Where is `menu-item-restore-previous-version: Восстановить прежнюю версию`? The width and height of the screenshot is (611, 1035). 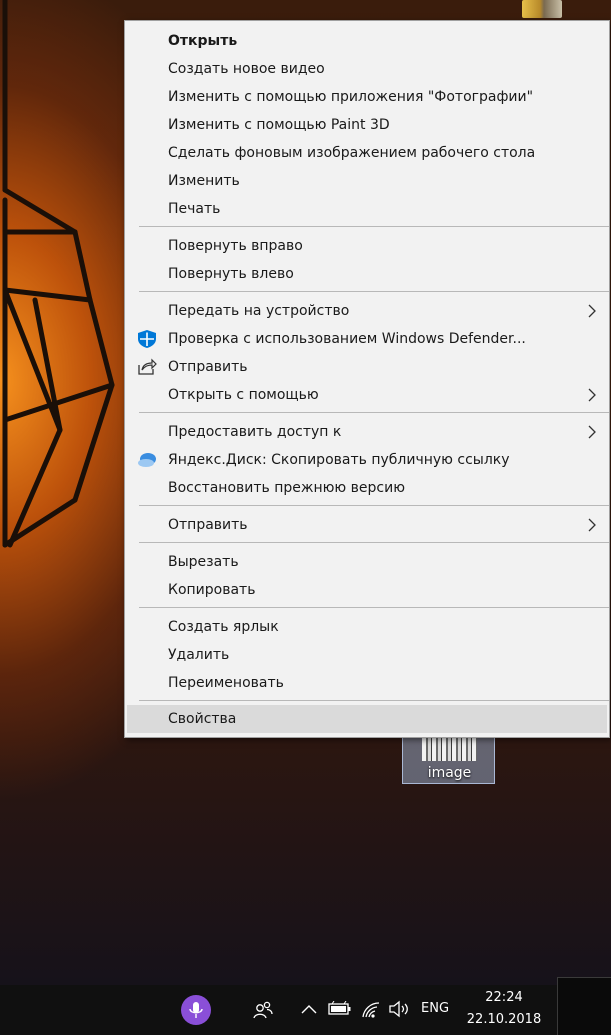
menu-item-restore-previous-version: Восстановить прежнюю версию is located at coordinates (367, 488).